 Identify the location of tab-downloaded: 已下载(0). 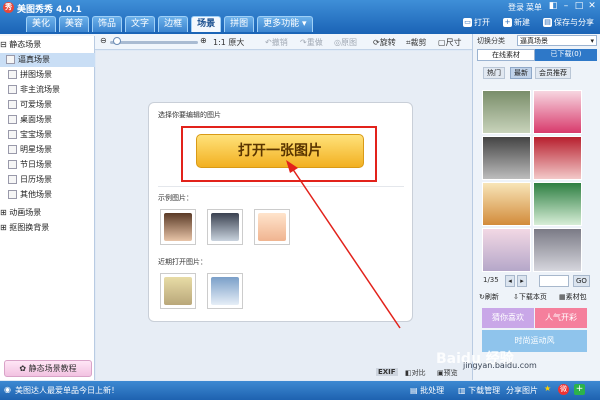
(566, 55).